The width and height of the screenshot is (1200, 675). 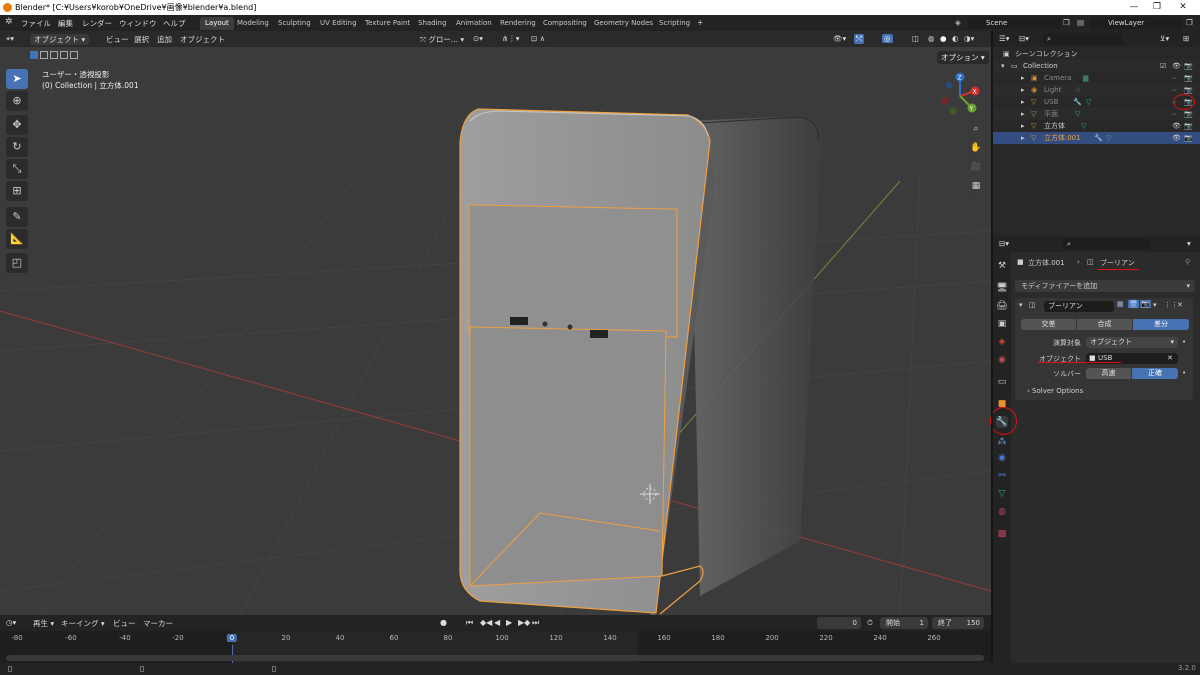 What do you see at coordinates (1004, 243) in the screenshot?
I see `properties-editor-icon: ⊟▾` at bounding box center [1004, 243].